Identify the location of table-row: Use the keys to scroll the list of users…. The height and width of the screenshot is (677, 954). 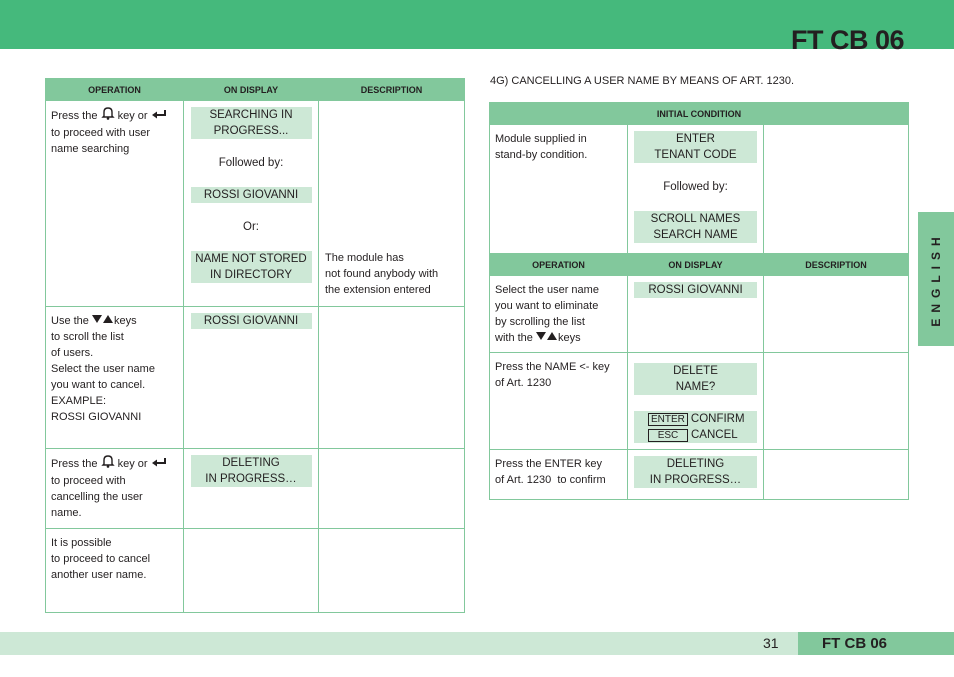
(255, 377).